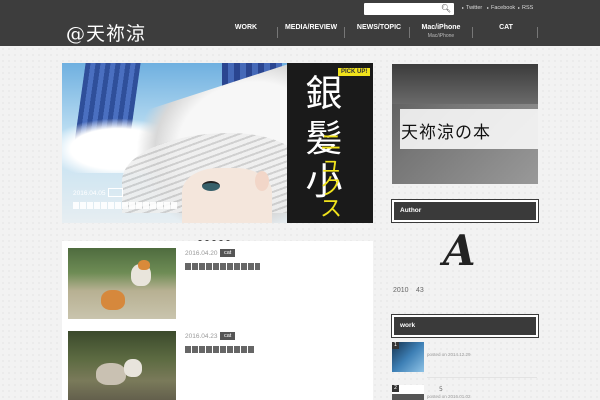 Image resolution: width=600 pixels, height=400 pixels. I want to click on book-banner: 天祢涼の本, so click(465, 124).